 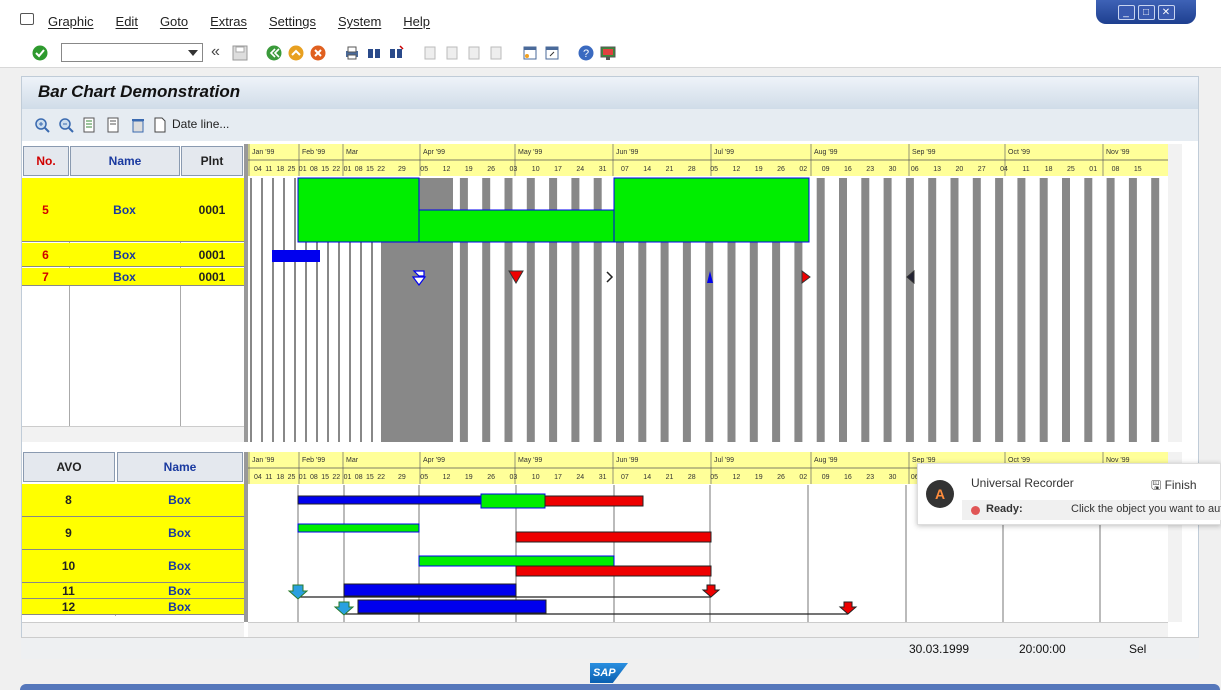 I want to click on table-row: 5 Box 0001, so click(x=133, y=210).